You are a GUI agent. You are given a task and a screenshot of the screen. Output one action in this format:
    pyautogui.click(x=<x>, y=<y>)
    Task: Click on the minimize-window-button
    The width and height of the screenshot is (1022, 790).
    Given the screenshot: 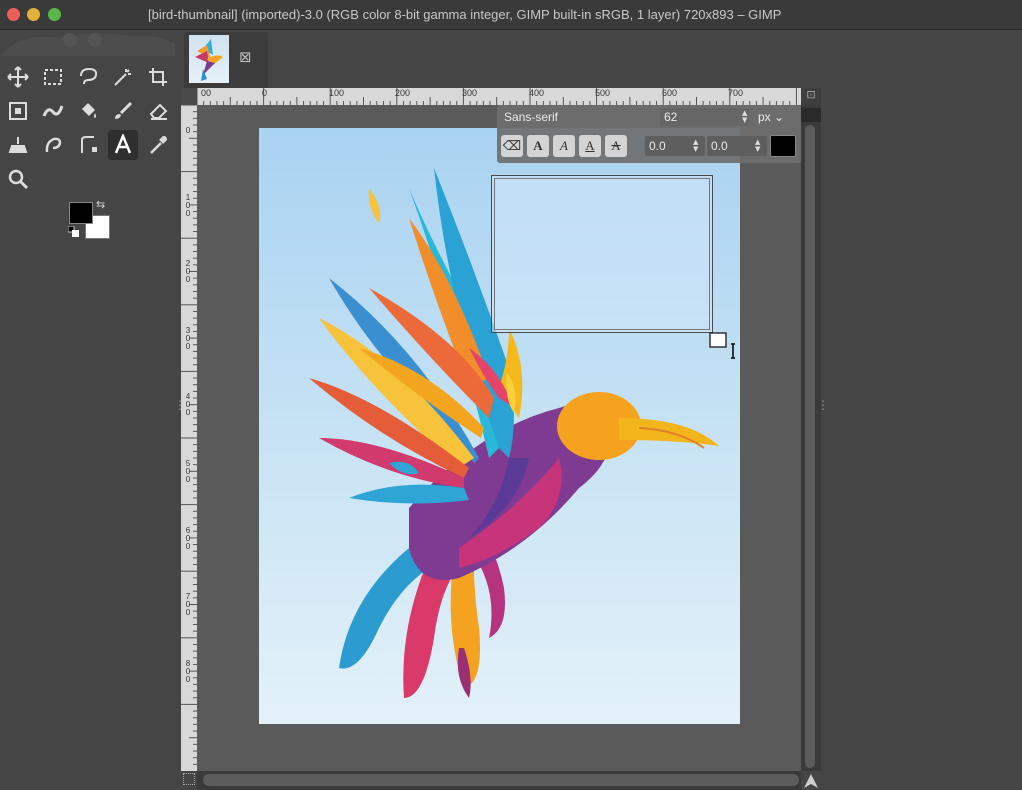 What is the action you would take?
    pyautogui.click(x=33, y=14)
    